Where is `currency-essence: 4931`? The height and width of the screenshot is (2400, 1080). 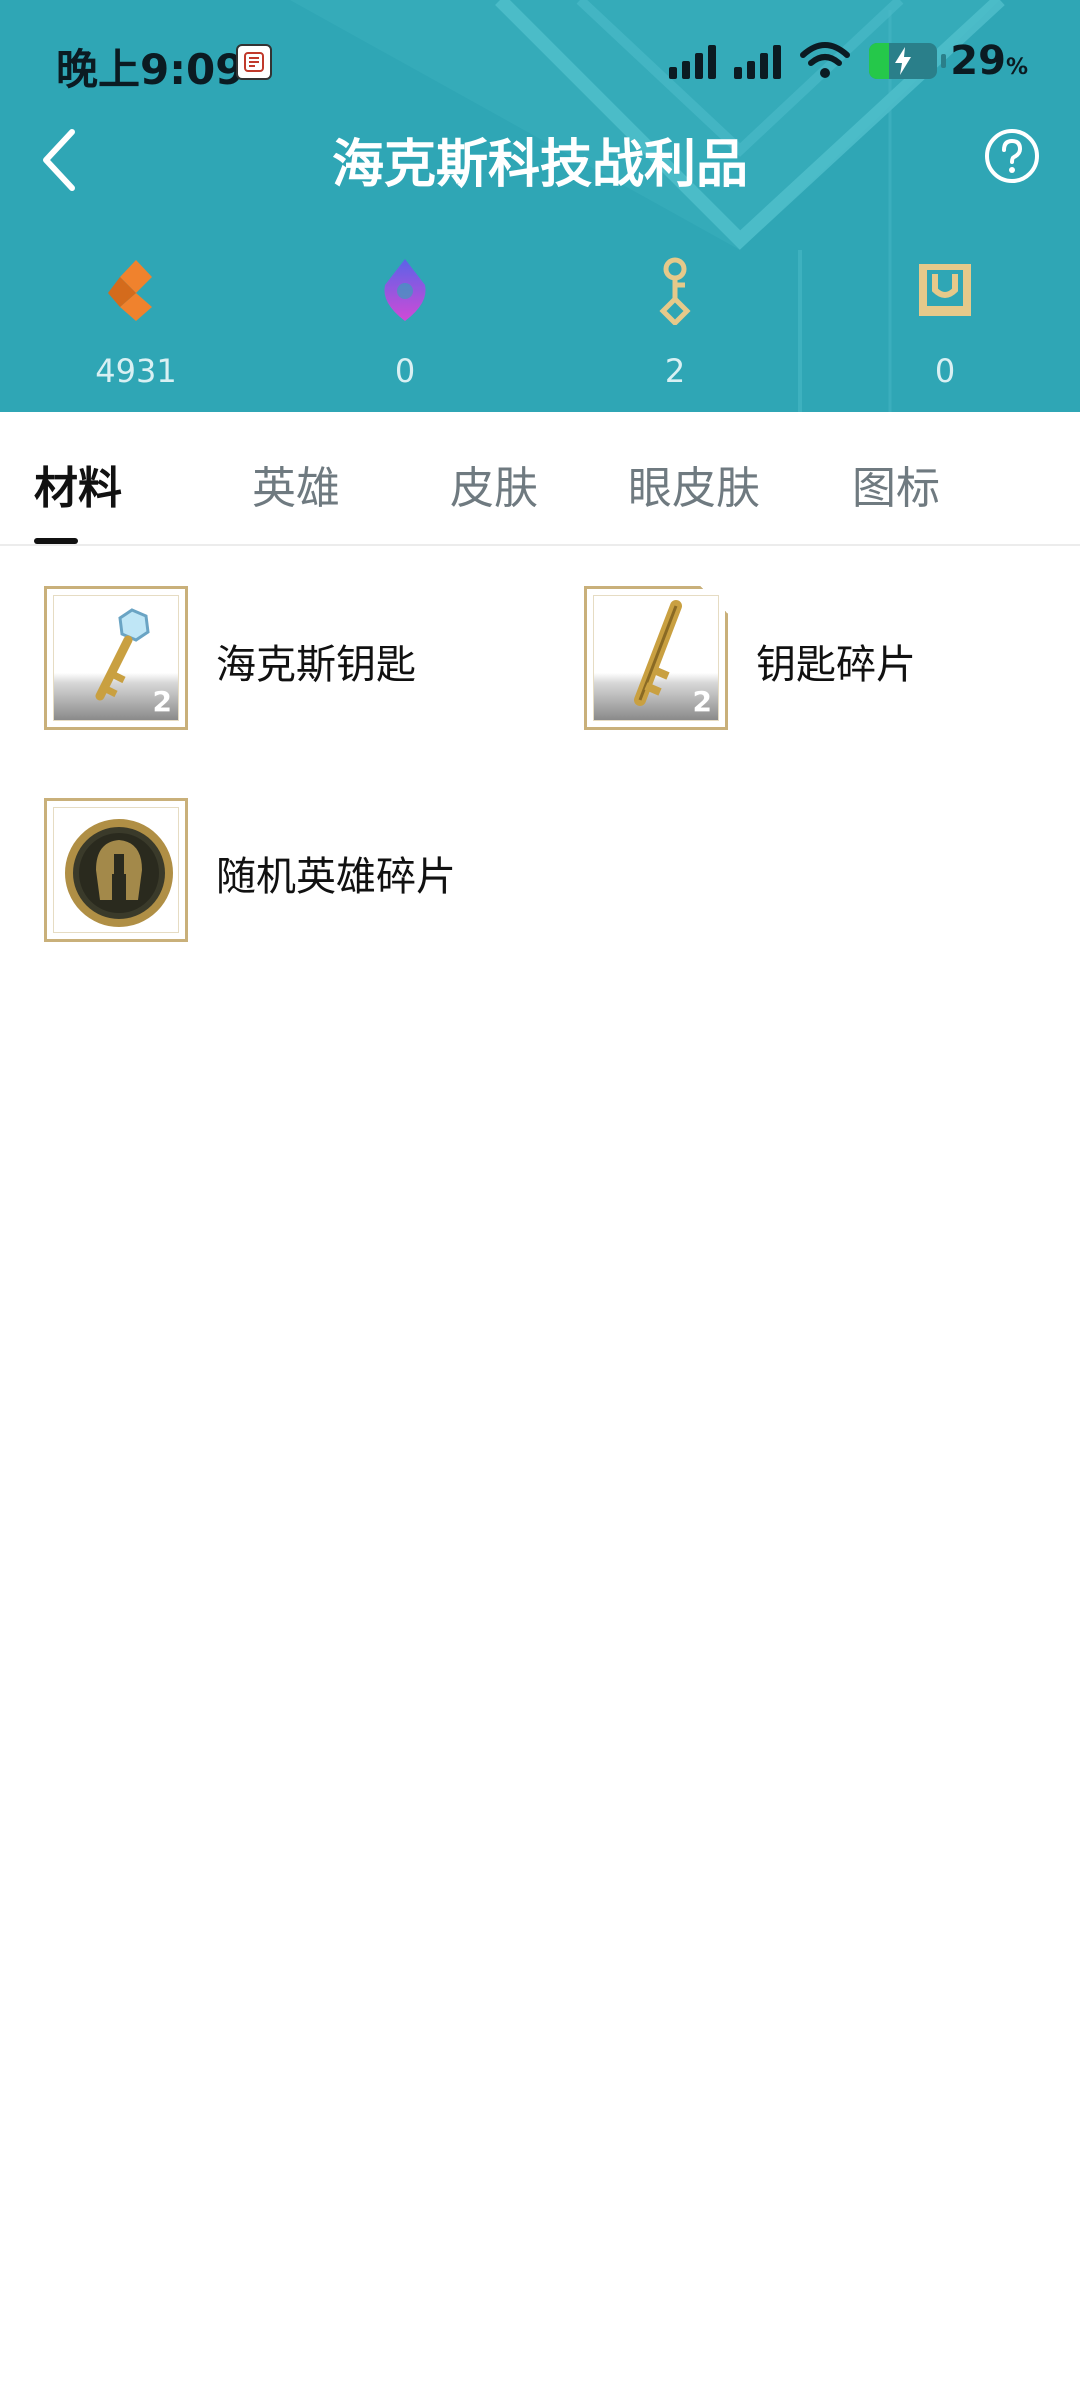 currency-essence: 4931 is located at coordinates (136, 320).